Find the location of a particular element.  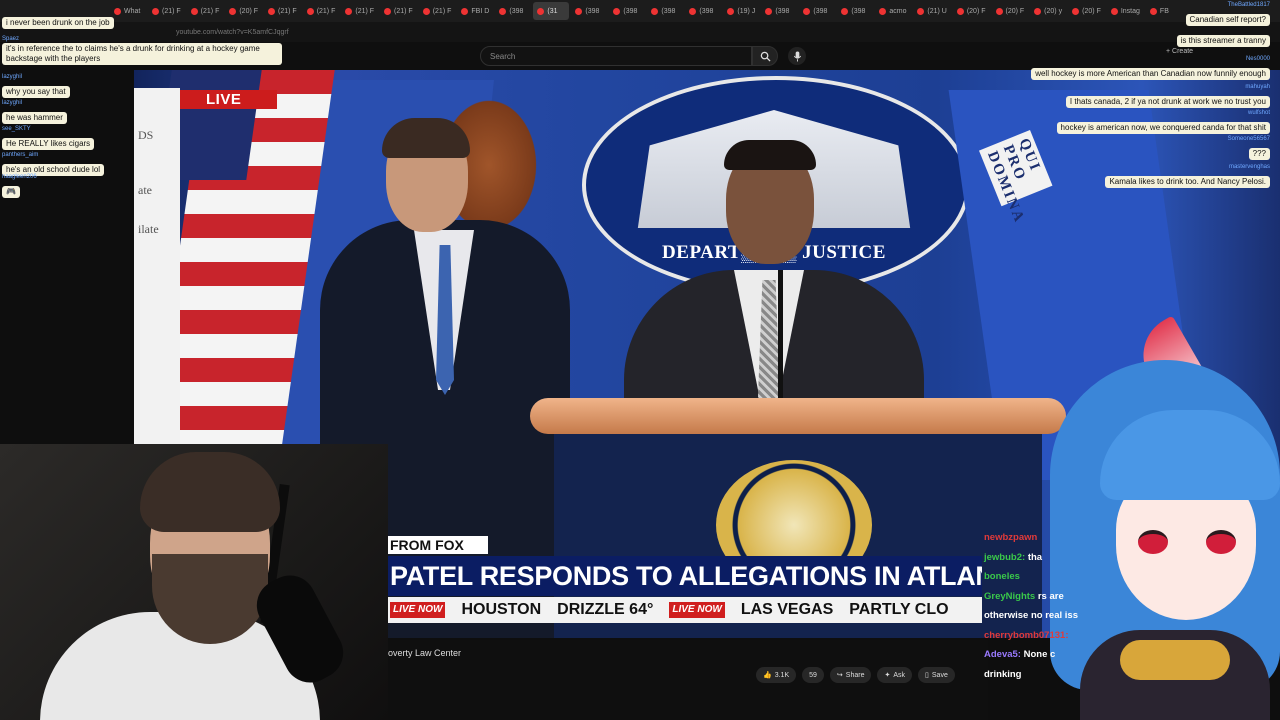

browser-tab: (21) U is located at coordinates (931, 11).